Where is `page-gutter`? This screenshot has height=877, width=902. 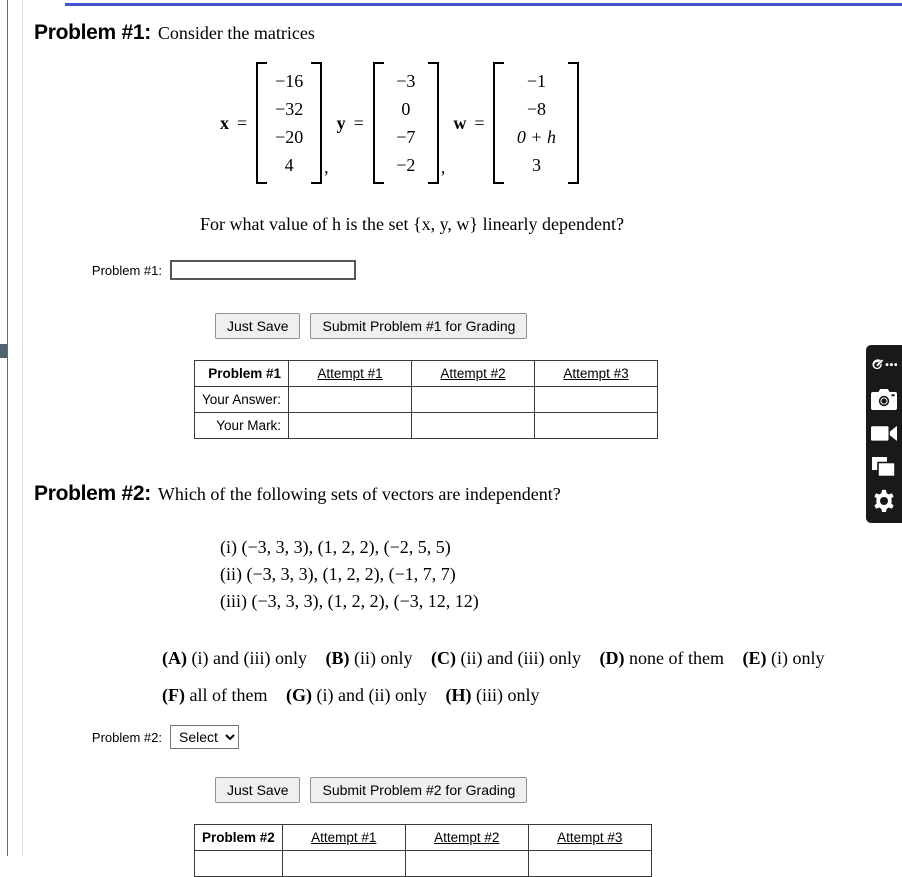
page-gutter is located at coordinates (16, 428).